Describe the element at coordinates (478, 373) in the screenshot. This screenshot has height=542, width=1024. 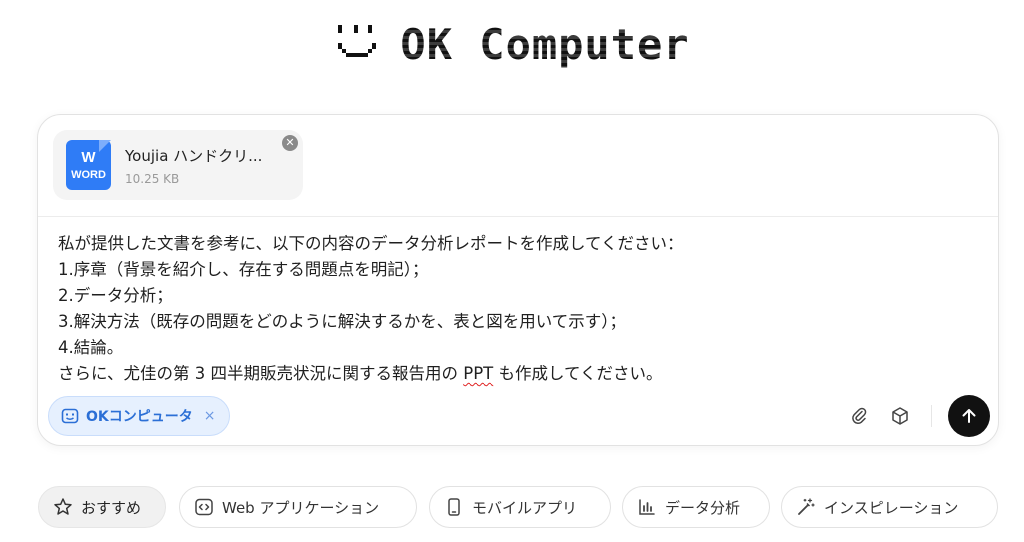
I see `misspelled-word: PPT` at that location.